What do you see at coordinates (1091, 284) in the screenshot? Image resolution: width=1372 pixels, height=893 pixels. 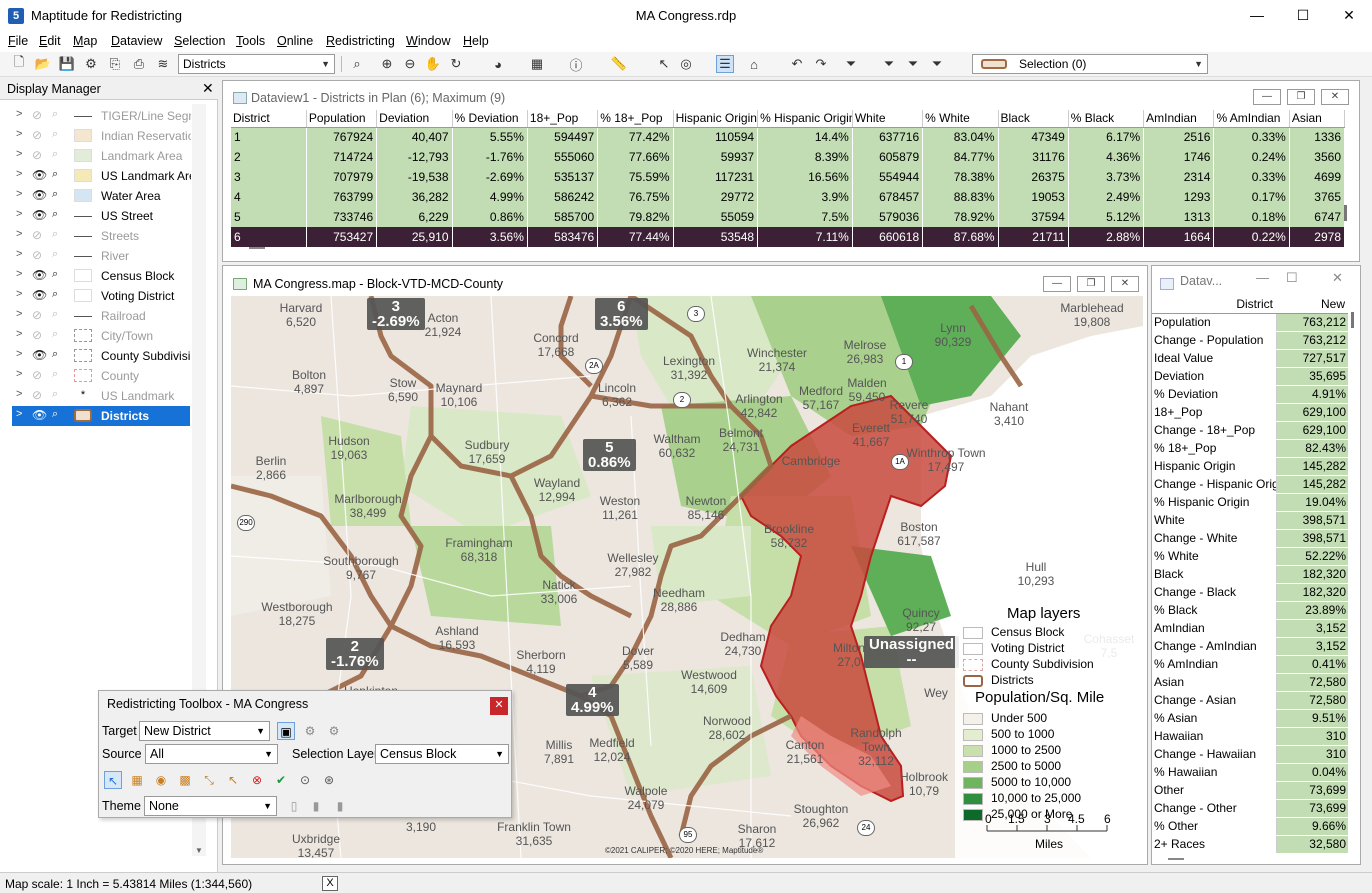 I see `restore-icon: ❐` at bounding box center [1091, 284].